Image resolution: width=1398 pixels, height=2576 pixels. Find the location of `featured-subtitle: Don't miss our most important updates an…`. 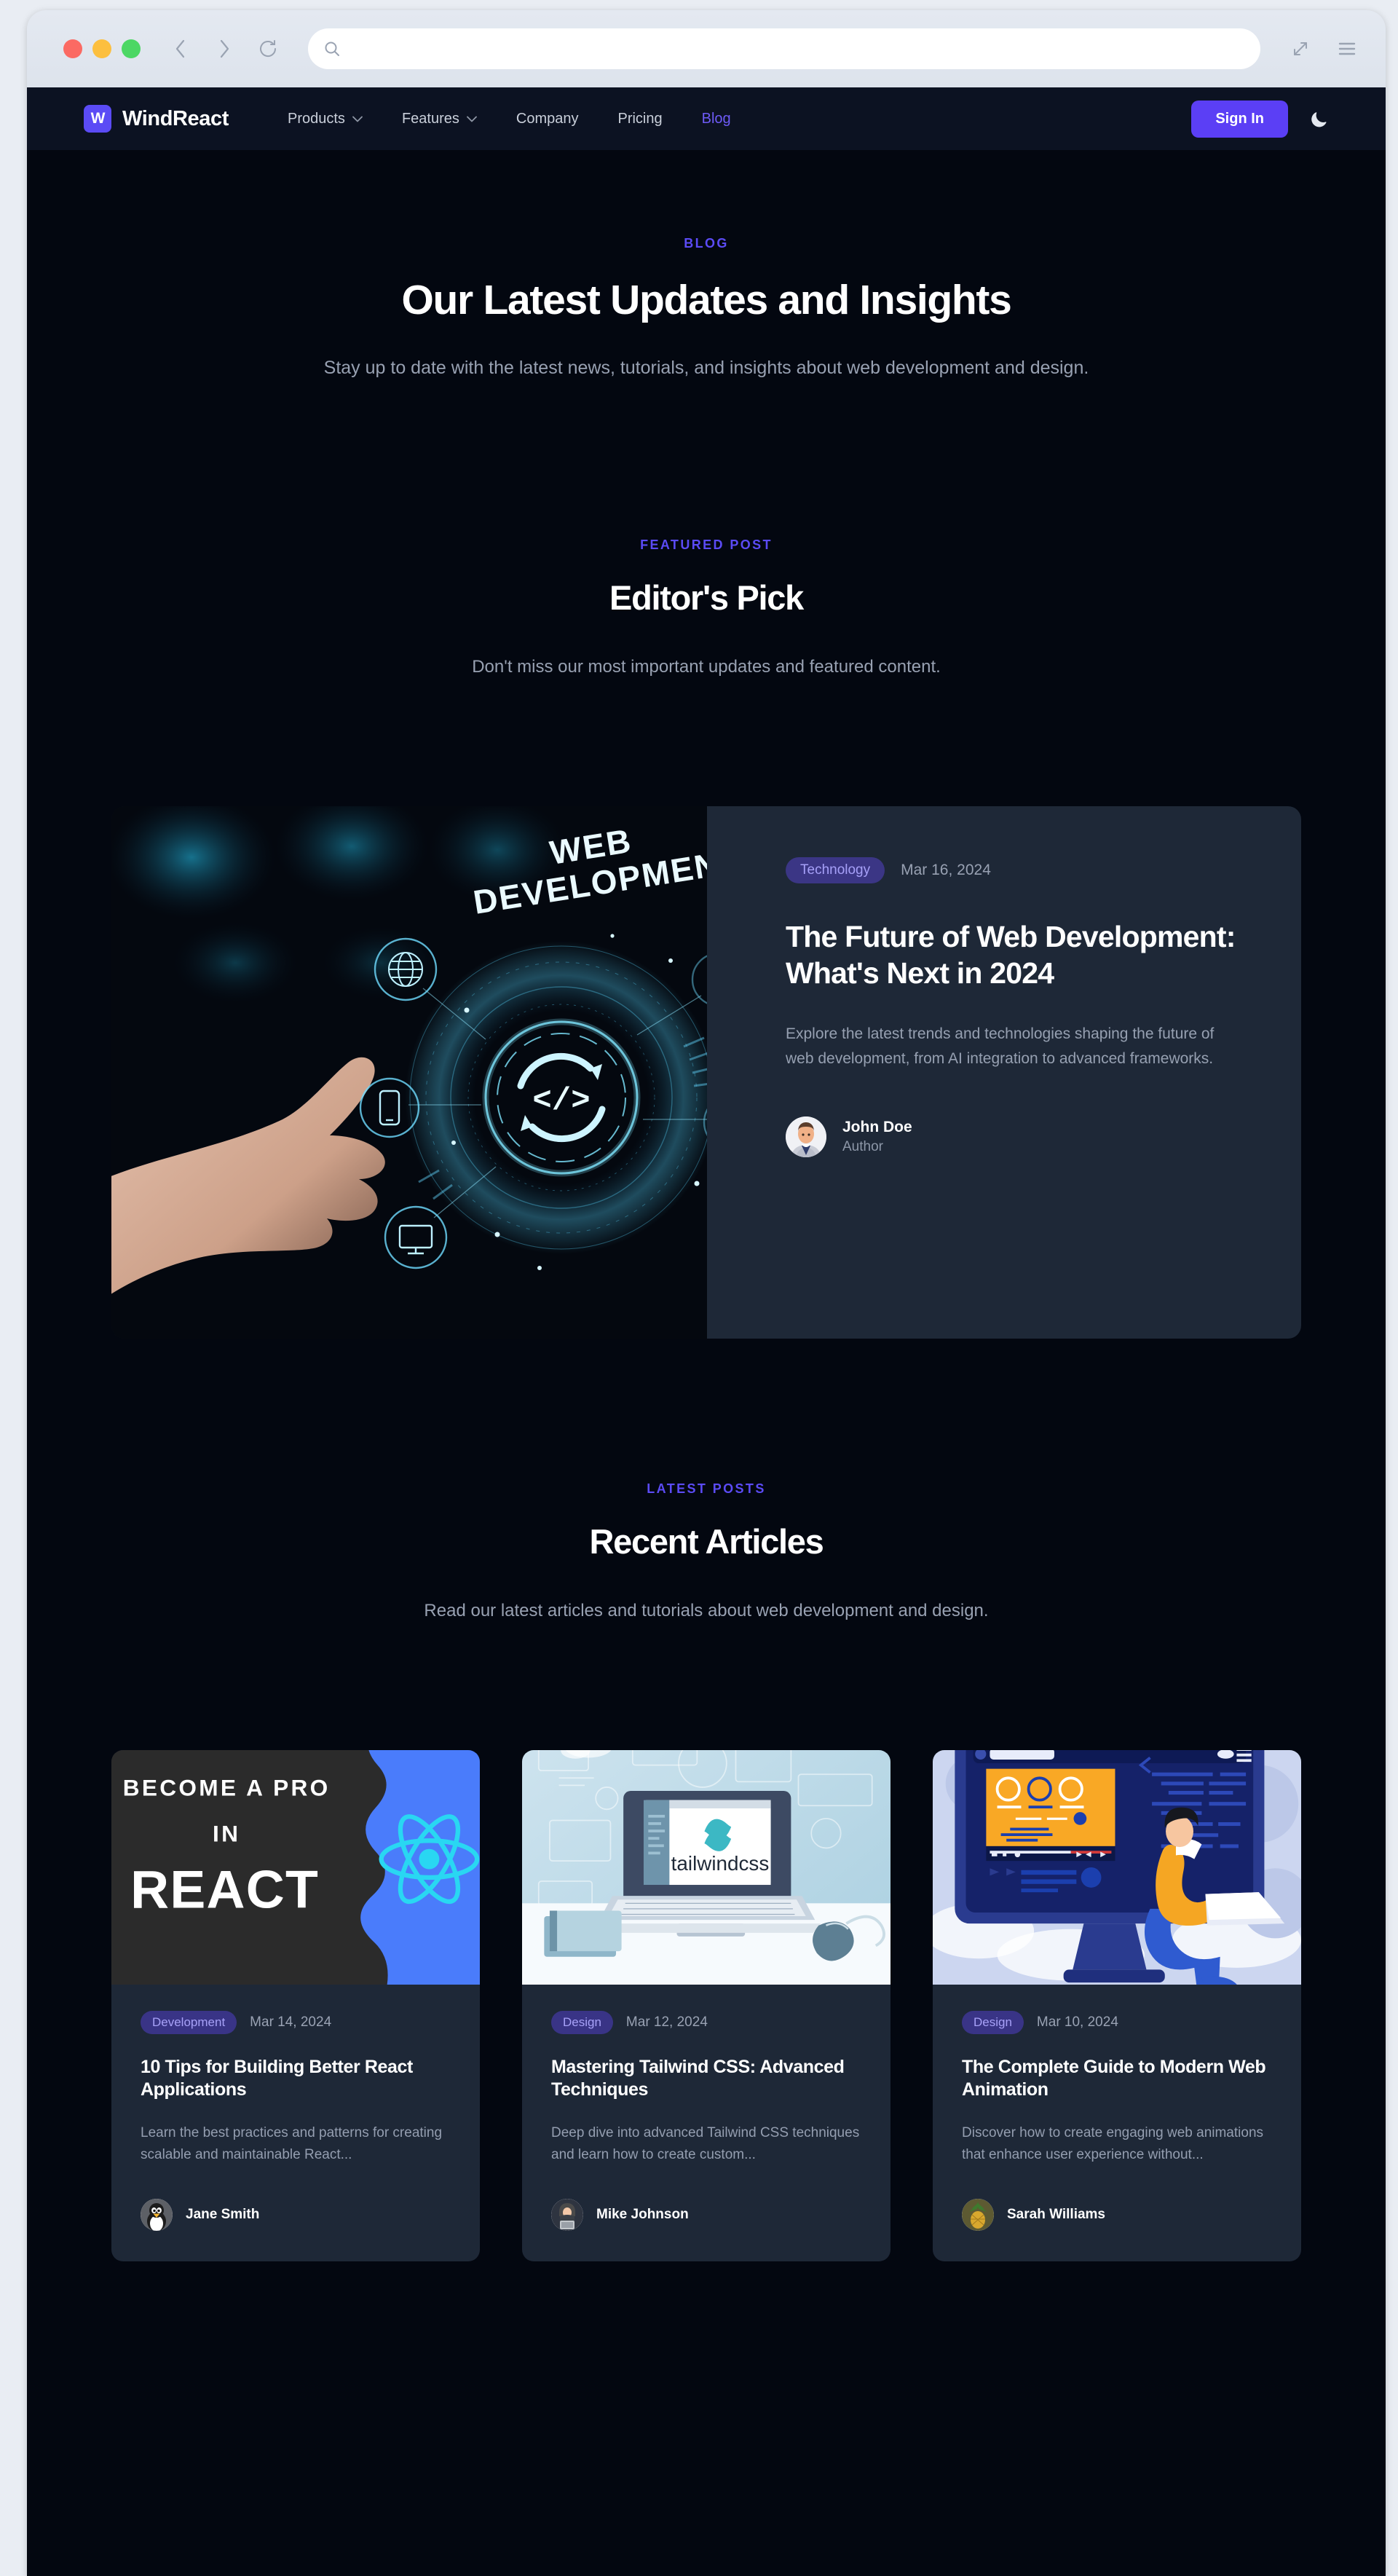

featured-subtitle: Don't miss our most important updates an… is located at coordinates (706, 666).